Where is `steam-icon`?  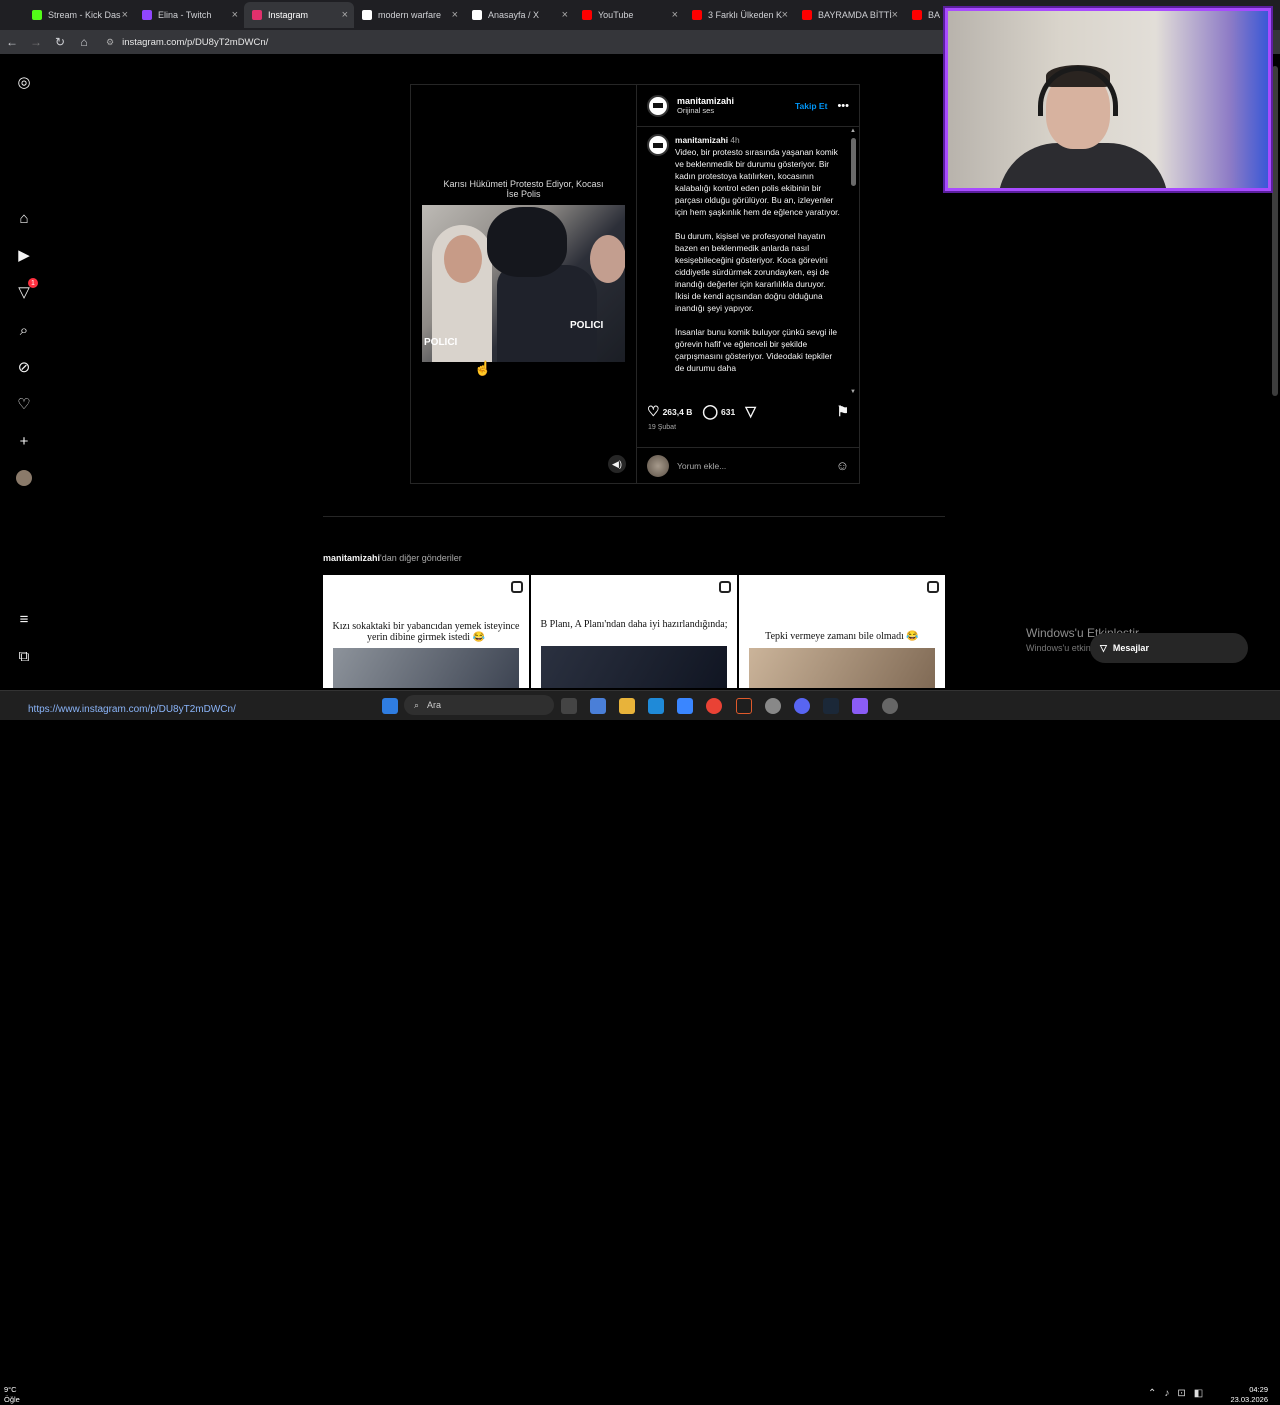
steam-icon is located at coordinates (831, 706).